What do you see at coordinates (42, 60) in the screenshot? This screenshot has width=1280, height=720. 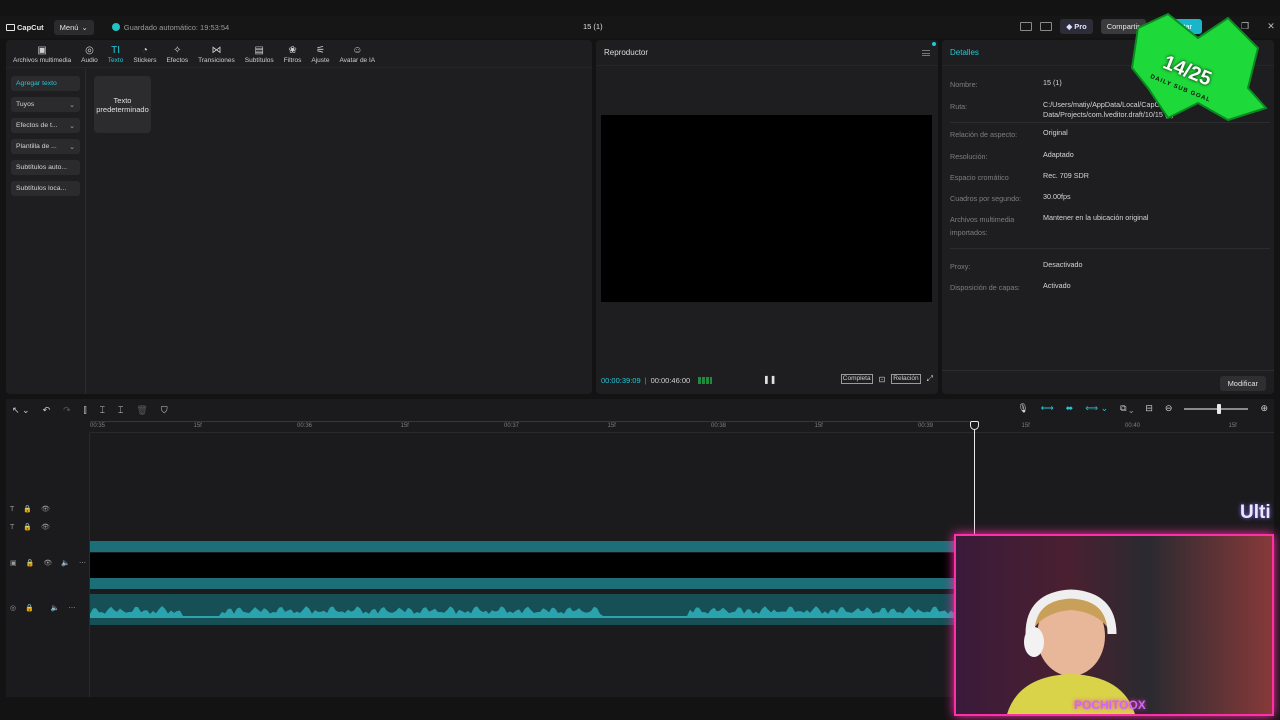 I see `tab-label: Archivos multimedia` at bounding box center [42, 60].